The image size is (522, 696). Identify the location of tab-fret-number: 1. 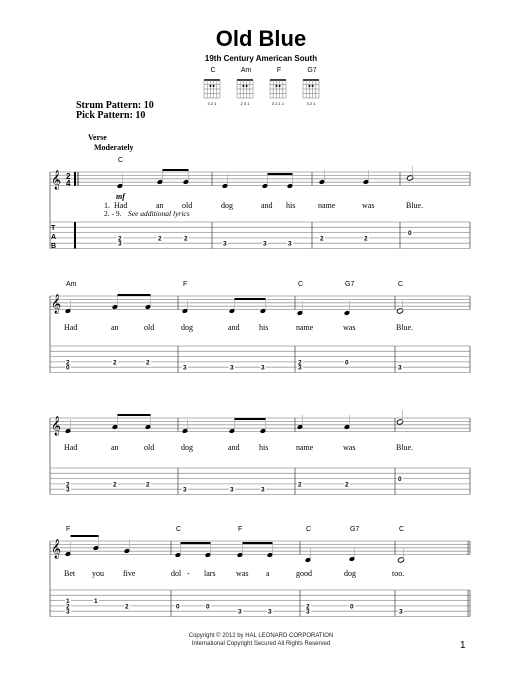
(96, 601).